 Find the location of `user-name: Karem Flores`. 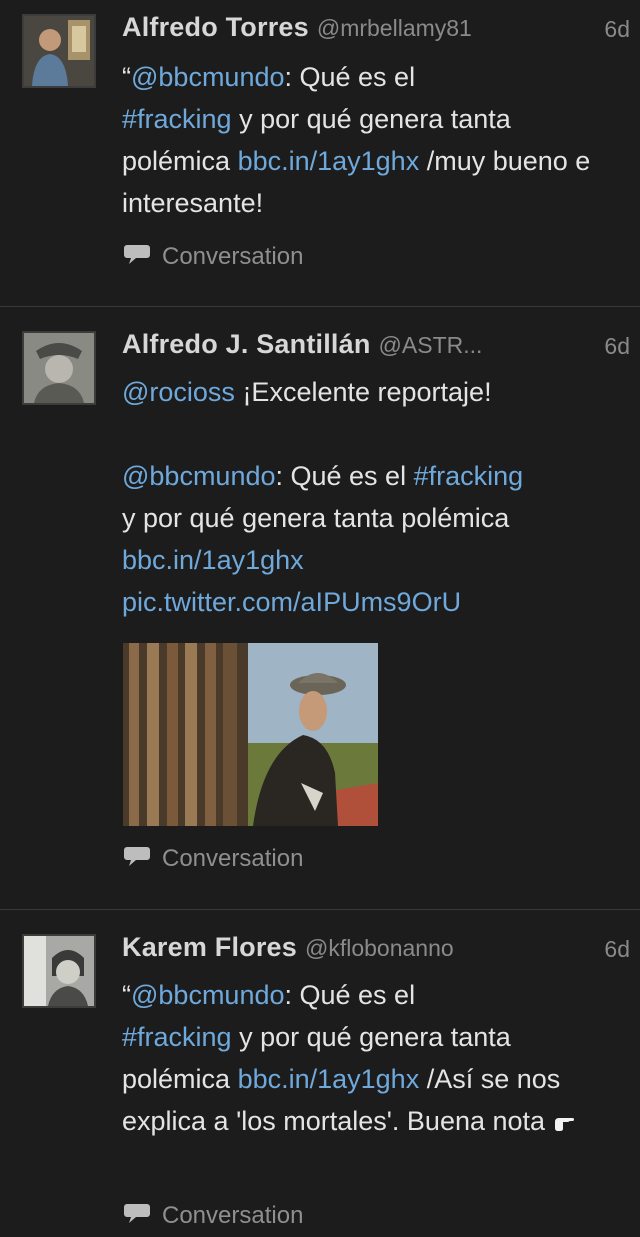

user-name: Karem Flores is located at coordinates (209, 947).